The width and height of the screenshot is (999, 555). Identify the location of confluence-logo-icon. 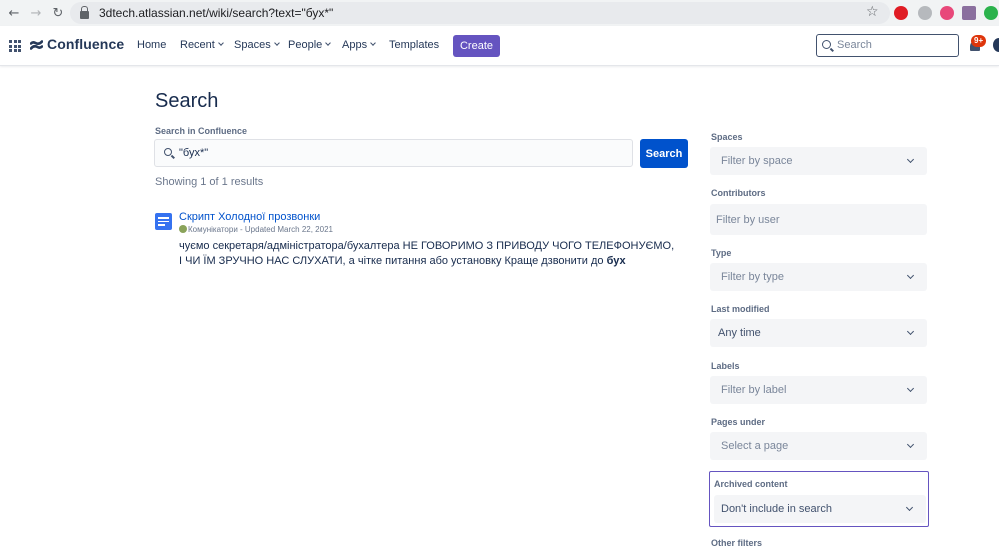
(36, 45).